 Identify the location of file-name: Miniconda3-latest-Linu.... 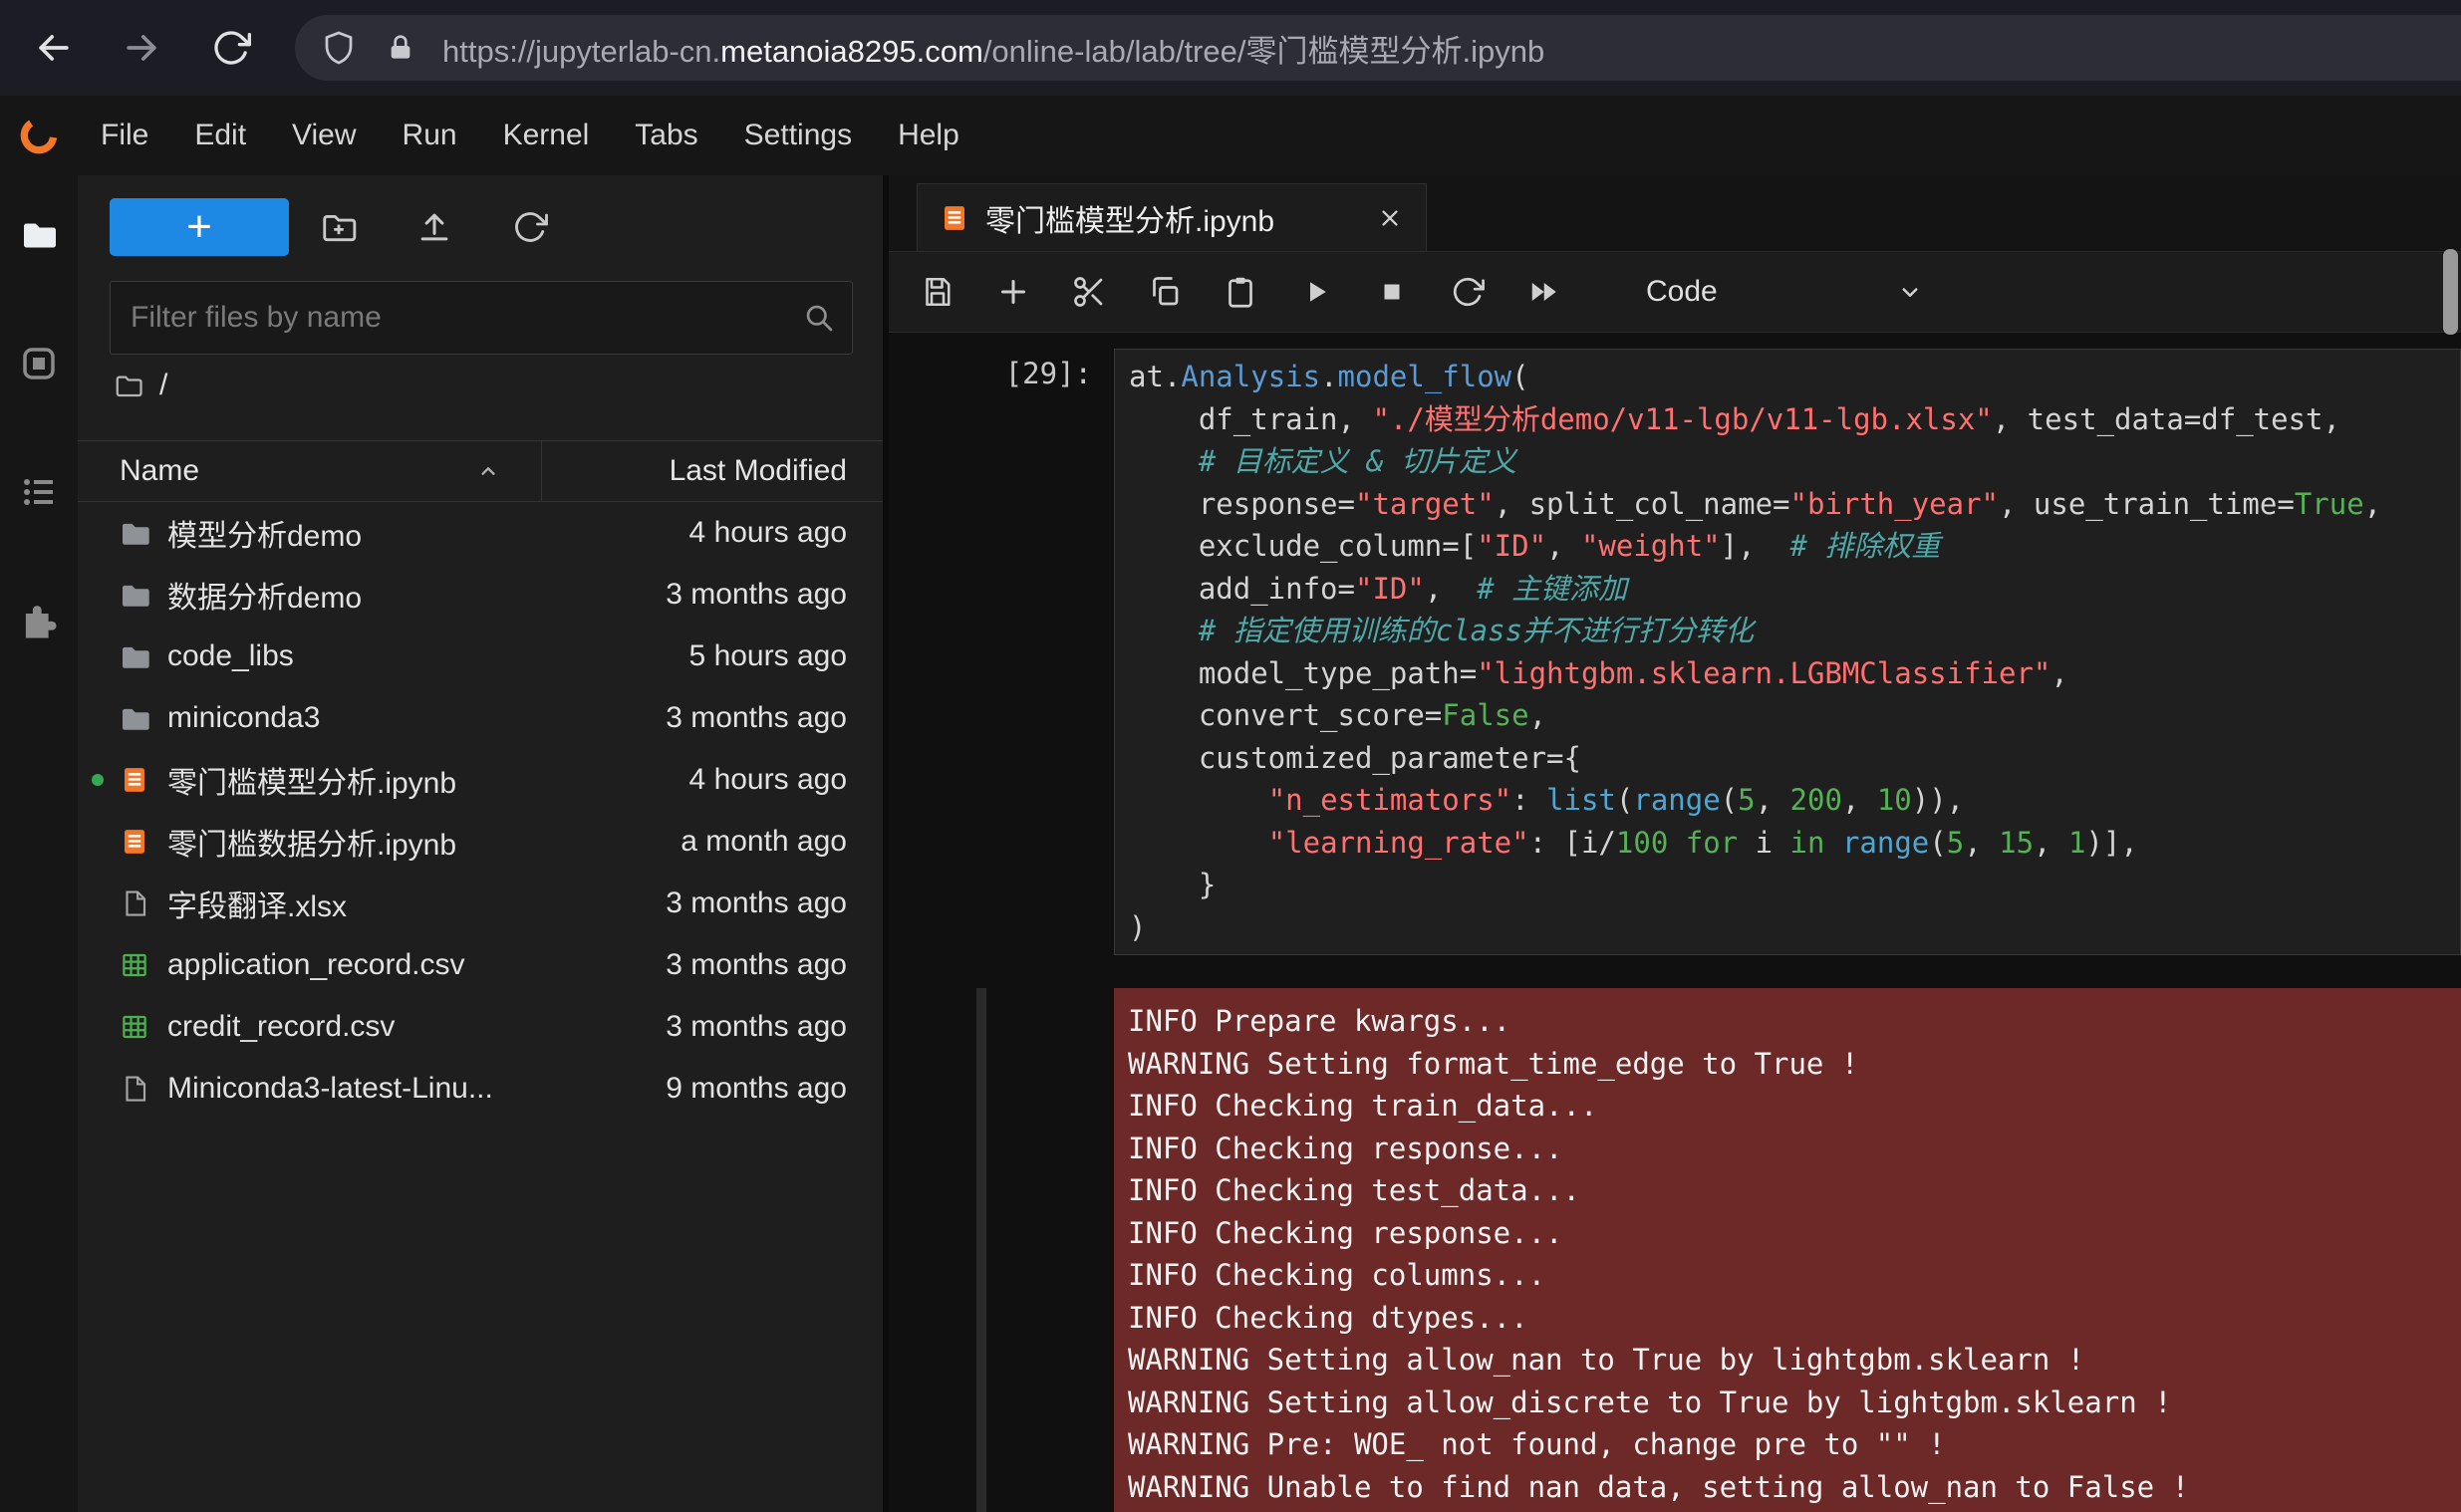
(330, 1088).